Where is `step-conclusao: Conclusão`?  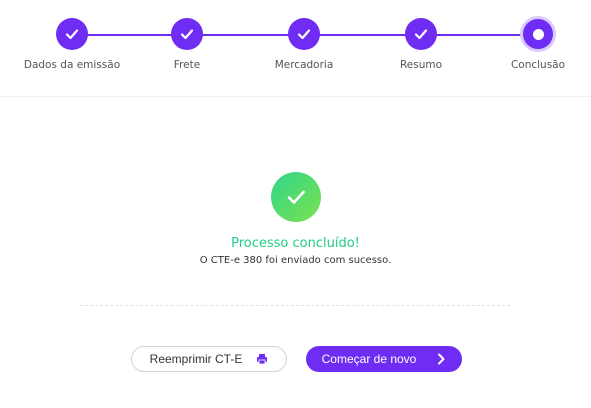 step-conclusao: Conclusão is located at coordinates (534, 45).